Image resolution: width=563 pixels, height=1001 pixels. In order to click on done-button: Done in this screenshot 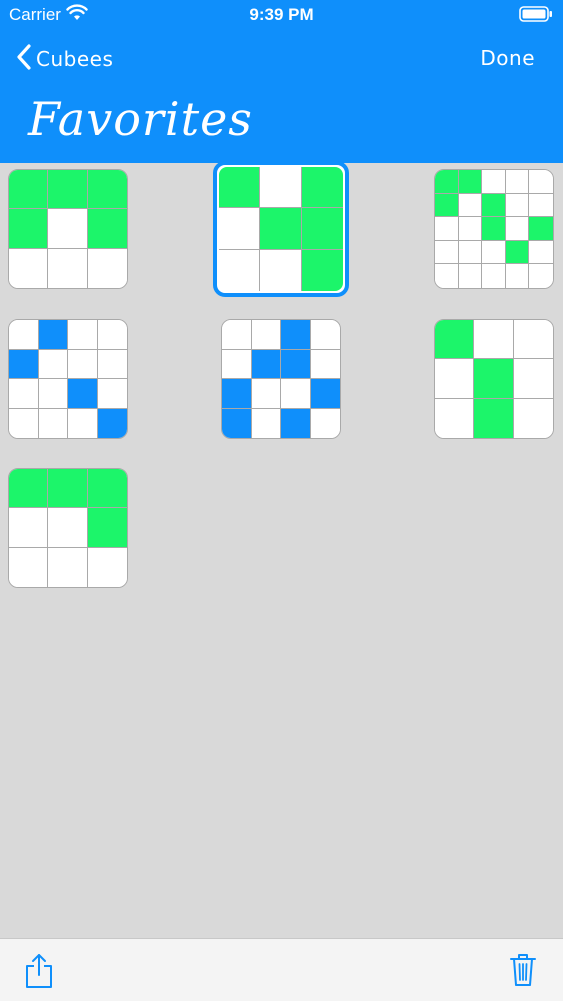, I will do `click(507, 58)`.